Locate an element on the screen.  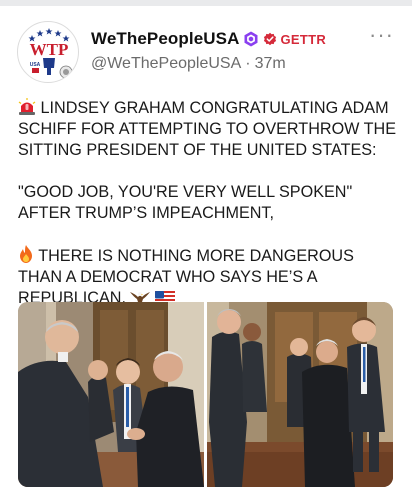
handle-row: @WeThePeopleUSA · 37m is located at coordinates (188, 64).